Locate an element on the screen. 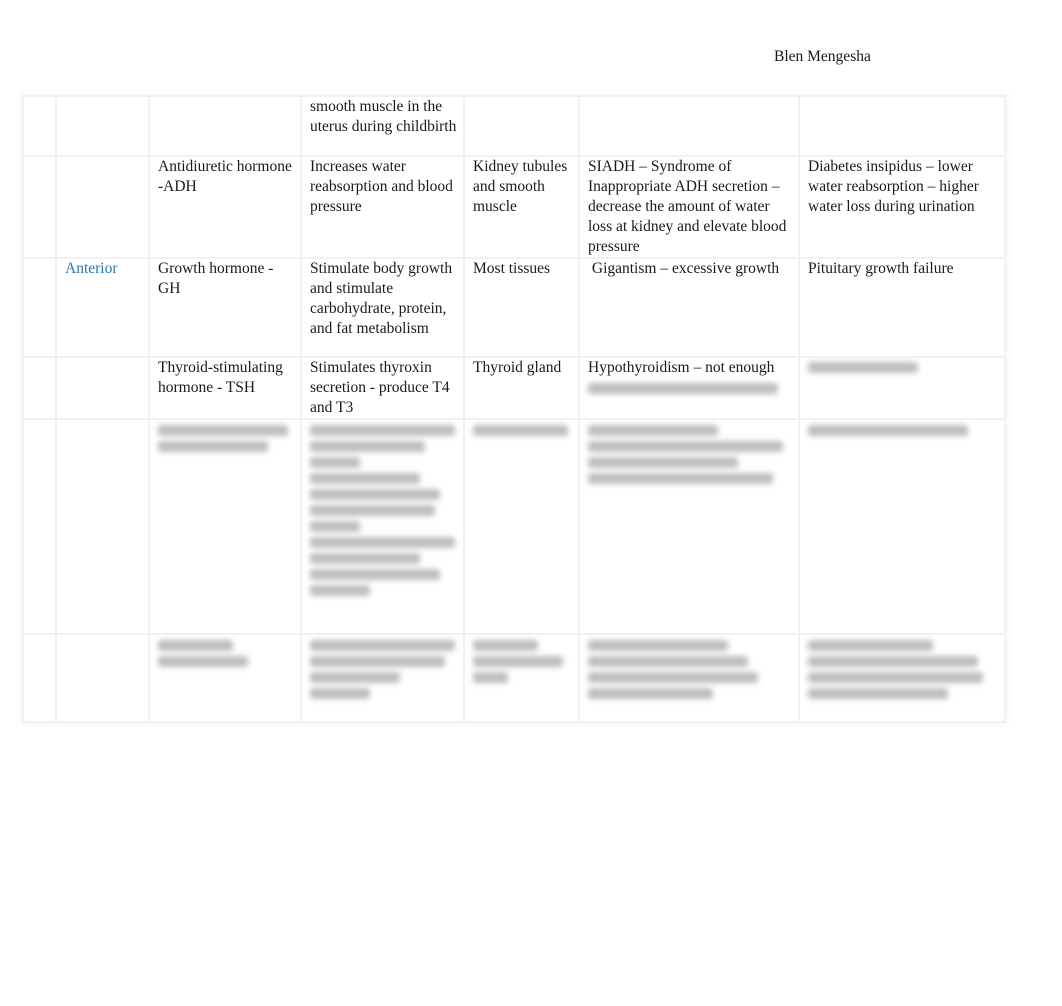 This screenshot has height=1006, width=1062. cell-hypo: Pituitary growth failure is located at coordinates (902, 307).